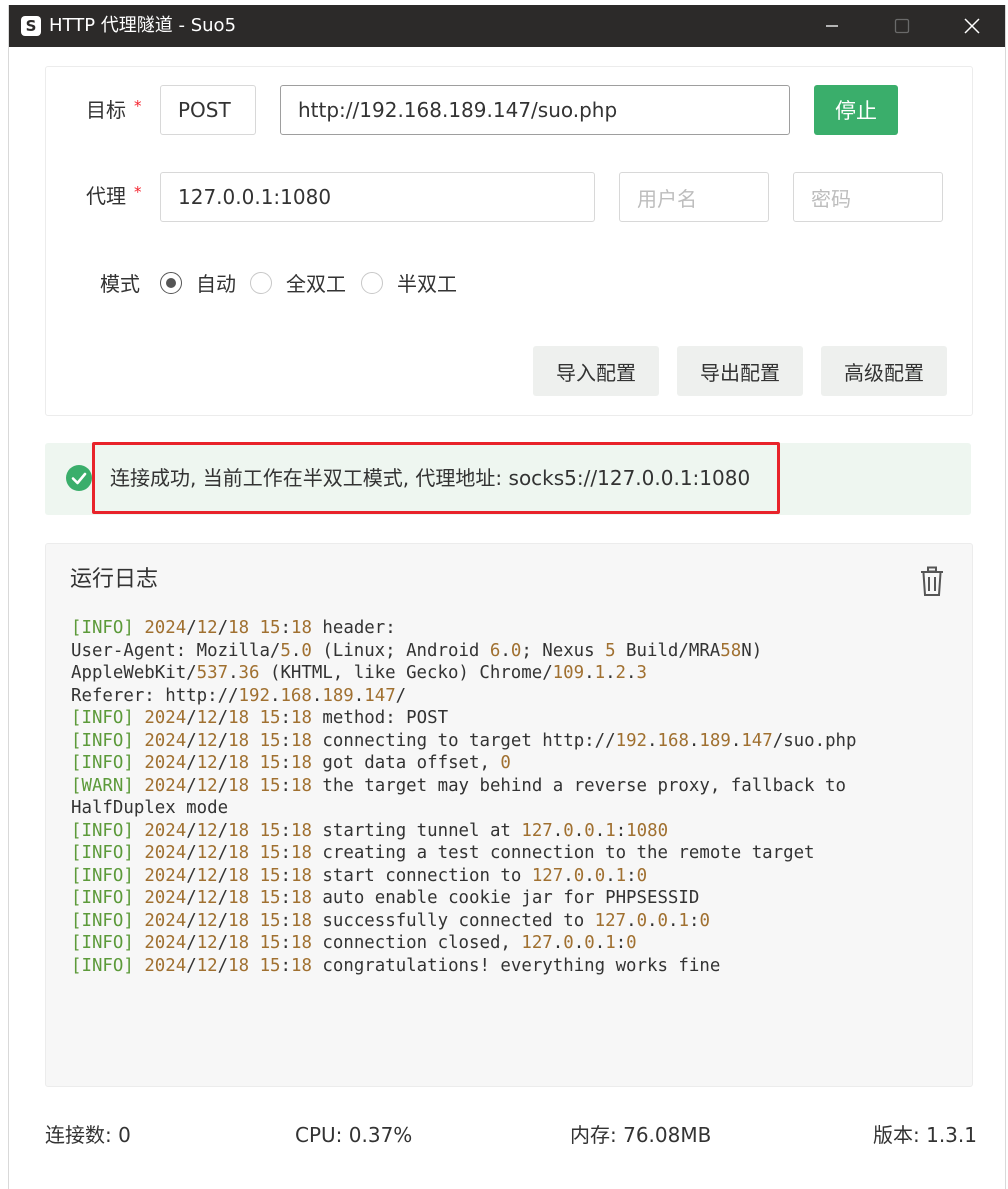  Describe the element at coordinates (88, 1135) in the screenshot. I see `connection-count: 连接数: 0` at that location.